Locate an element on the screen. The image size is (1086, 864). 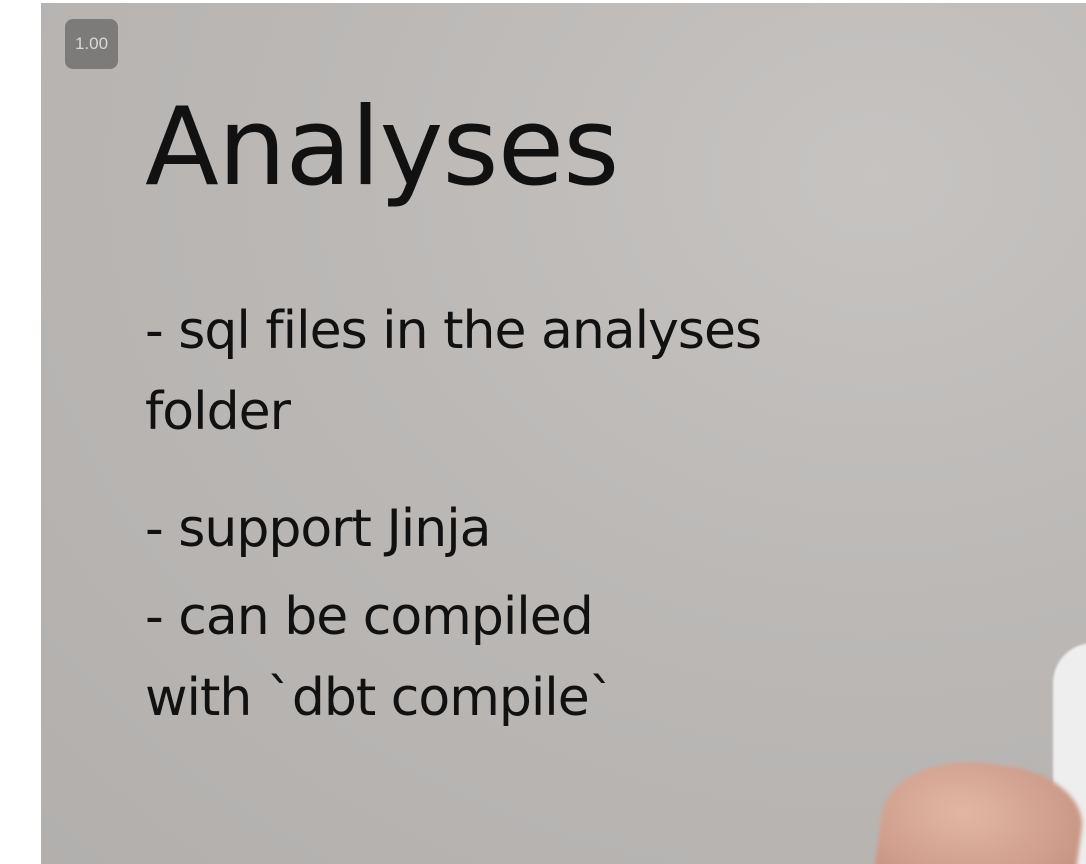
playback-speed-button: 1.00 is located at coordinates (91, 44).